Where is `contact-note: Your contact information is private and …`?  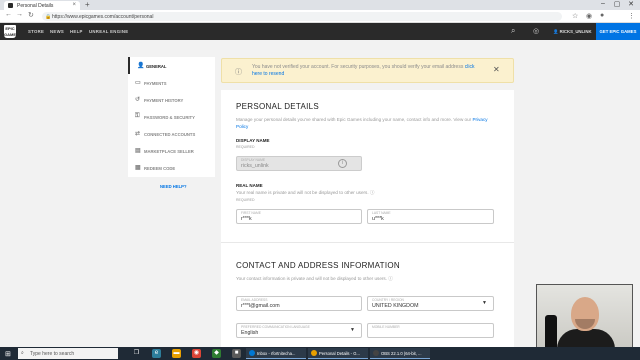 contact-note: Your contact information is private and … is located at coordinates (356, 279).